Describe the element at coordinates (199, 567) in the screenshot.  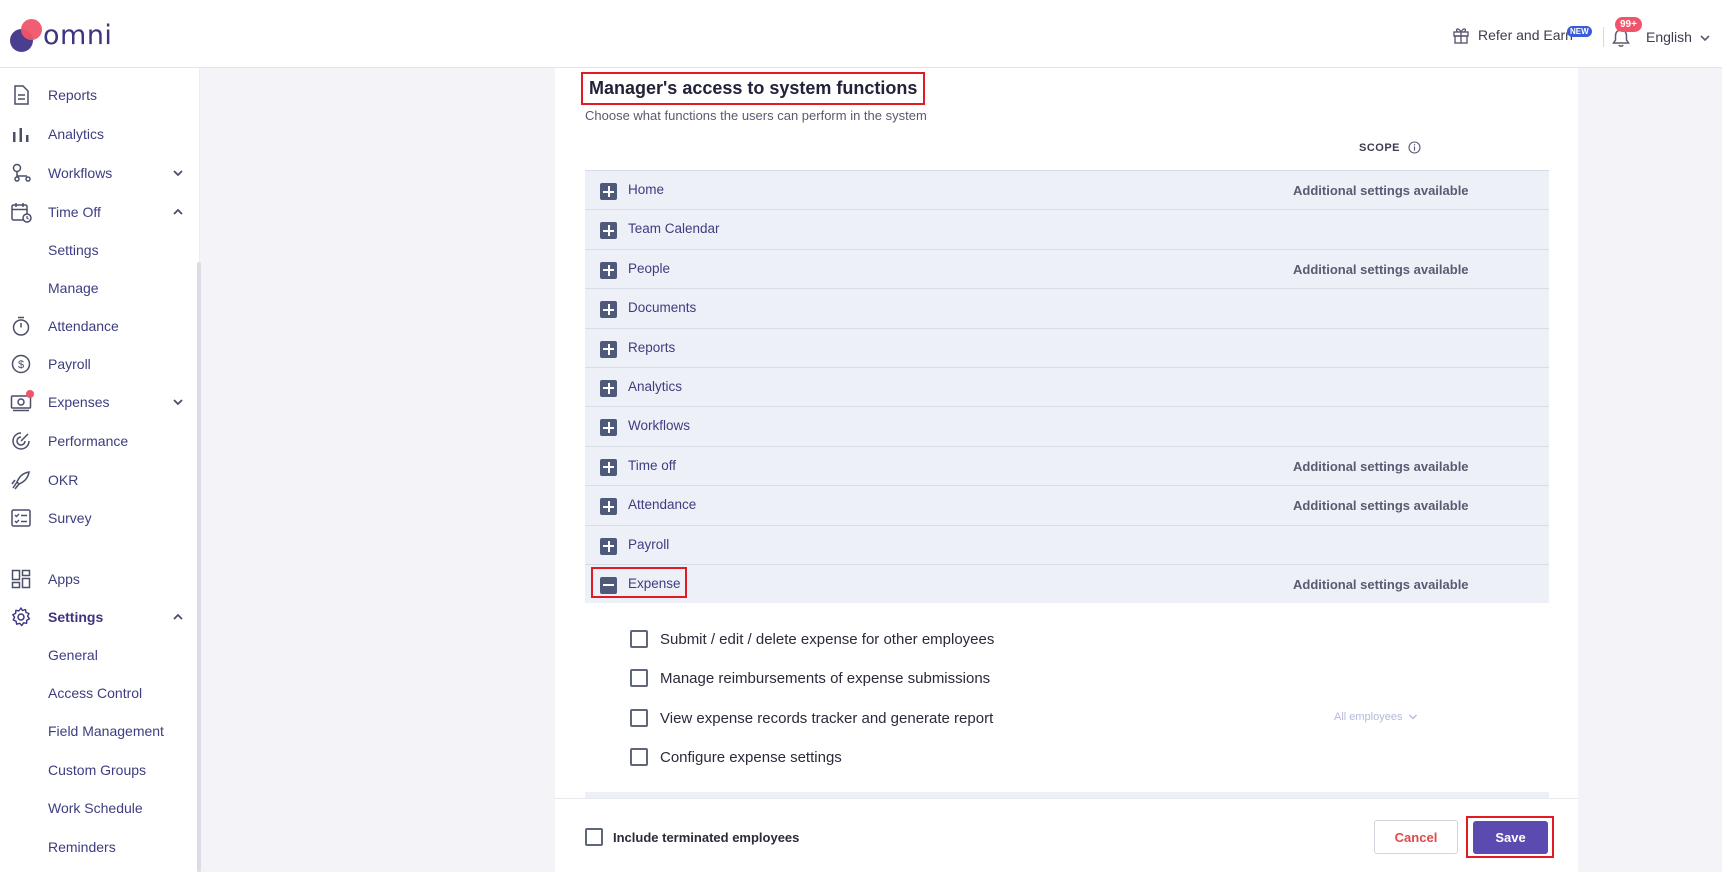
I see `sidebar-scrollbar` at that location.